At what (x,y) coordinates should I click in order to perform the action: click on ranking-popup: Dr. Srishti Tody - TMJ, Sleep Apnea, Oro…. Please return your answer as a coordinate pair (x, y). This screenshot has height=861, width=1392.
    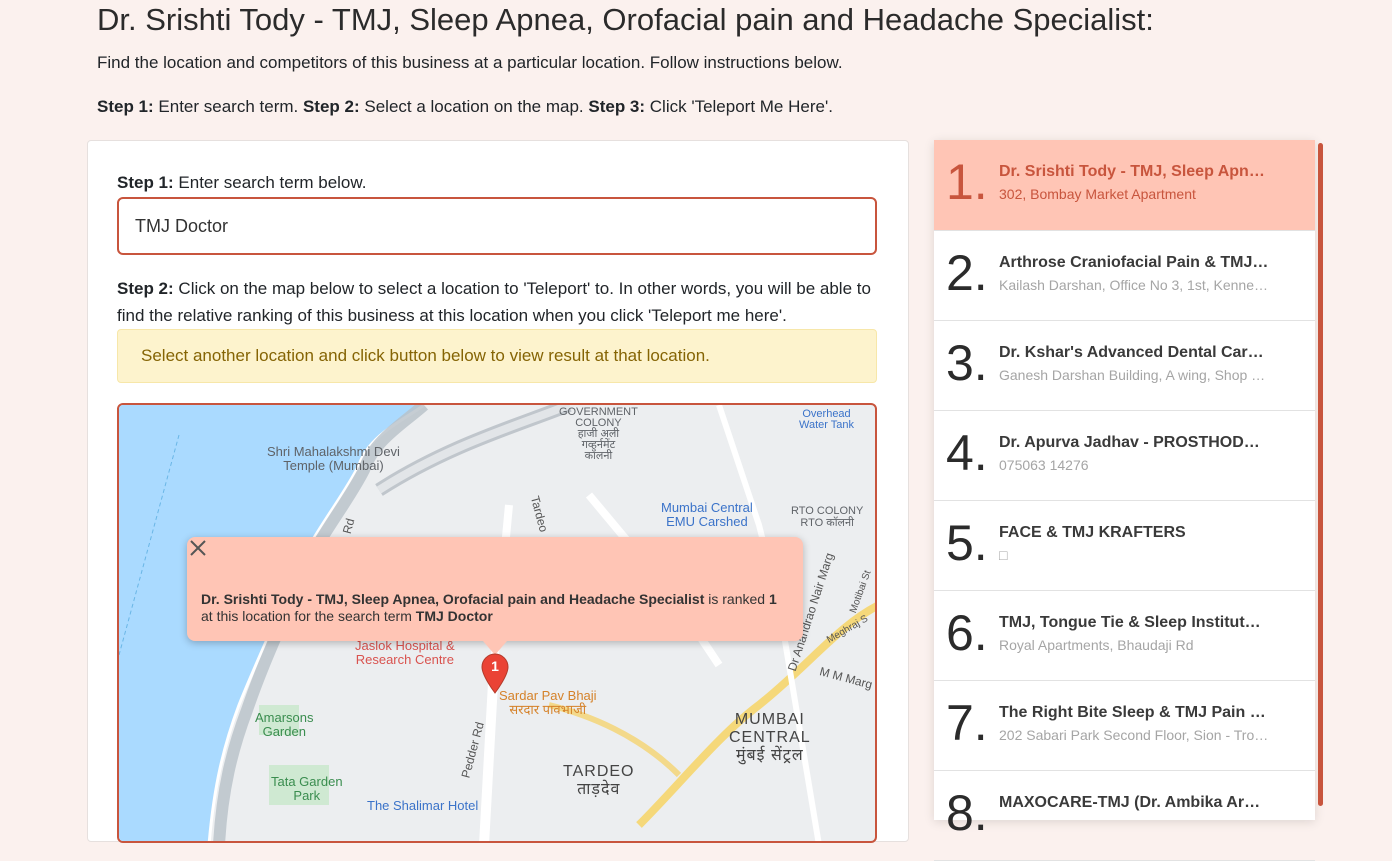
    Looking at the image, I should click on (495, 589).